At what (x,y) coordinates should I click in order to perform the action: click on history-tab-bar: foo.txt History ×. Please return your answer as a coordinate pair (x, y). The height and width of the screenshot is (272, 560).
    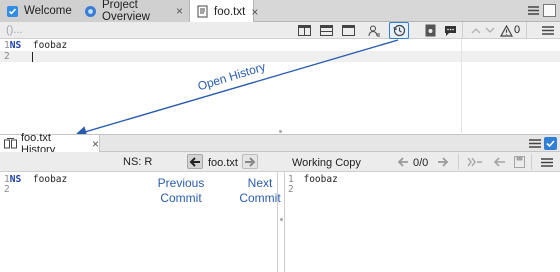
    Looking at the image, I should click on (280, 144).